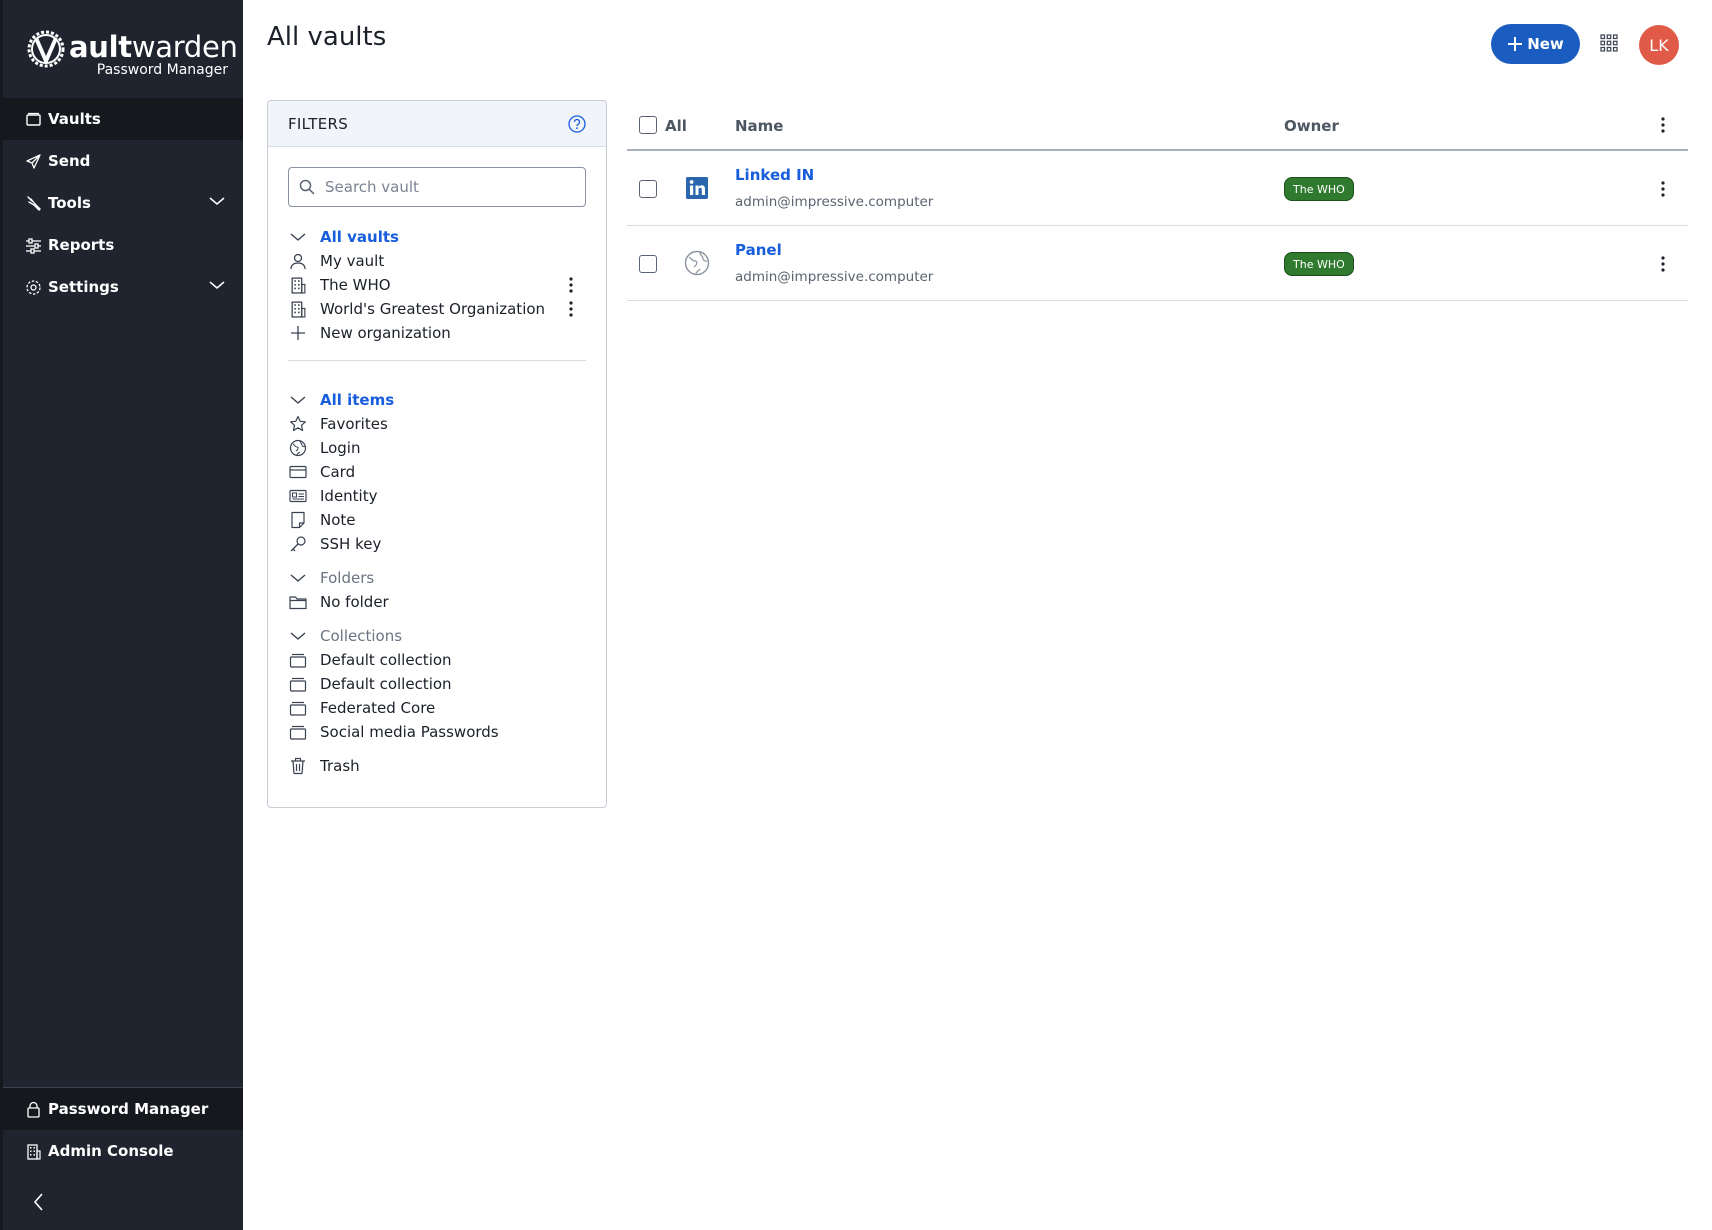 This screenshot has height=1230, width=1712. What do you see at coordinates (450, 187) in the screenshot?
I see `search-vault-input` at bounding box center [450, 187].